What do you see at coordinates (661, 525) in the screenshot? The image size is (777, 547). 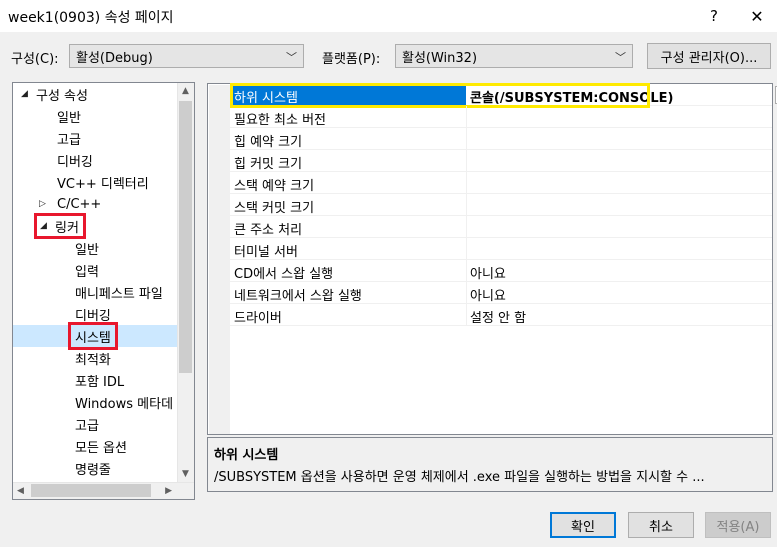 I see `cancel-button: 취소` at bounding box center [661, 525].